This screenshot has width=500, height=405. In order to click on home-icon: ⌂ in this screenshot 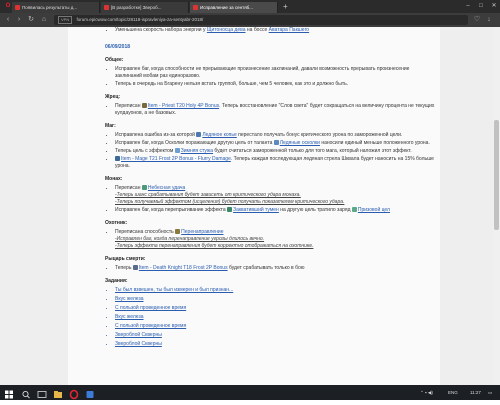, I will do `click(44, 20)`.